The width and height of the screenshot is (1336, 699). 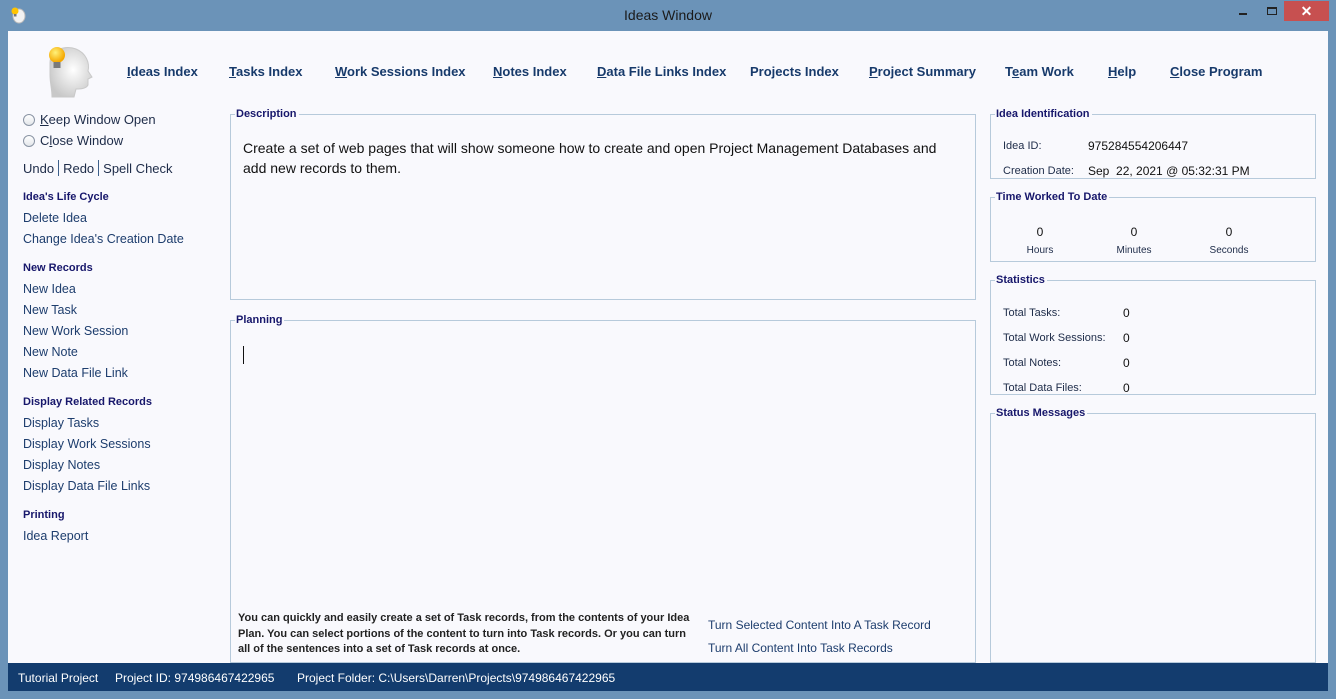 I want to click on total-tasks-label: Total Tasks:, so click(x=1032, y=313).